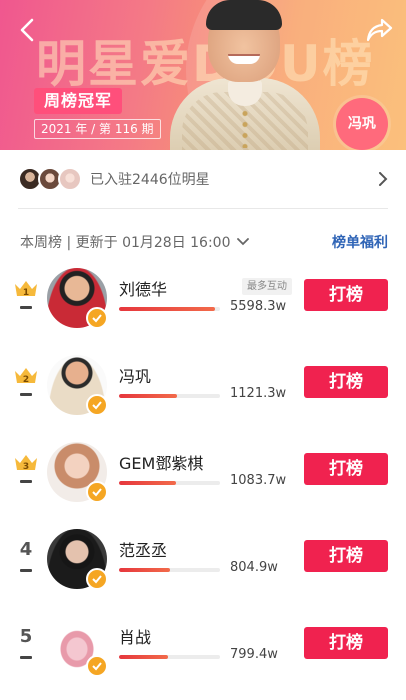 This screenshot has height=700, width=406. I want to click on ranking-row: 2 冯巩 1121.3w 打榜, so click(203, 387).